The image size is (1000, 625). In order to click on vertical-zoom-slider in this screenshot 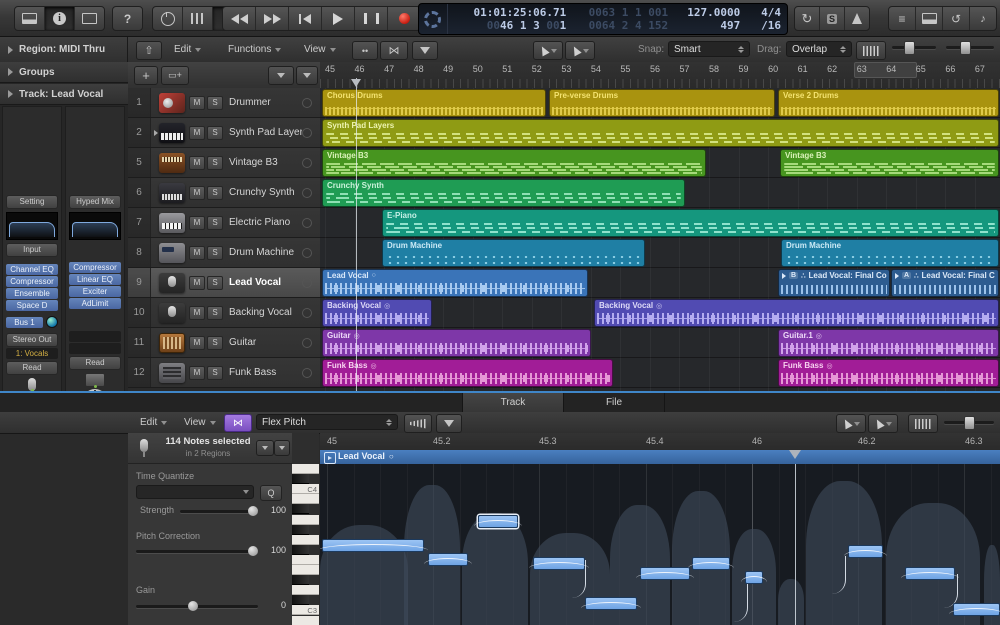, I will do `click(914, 48)`.